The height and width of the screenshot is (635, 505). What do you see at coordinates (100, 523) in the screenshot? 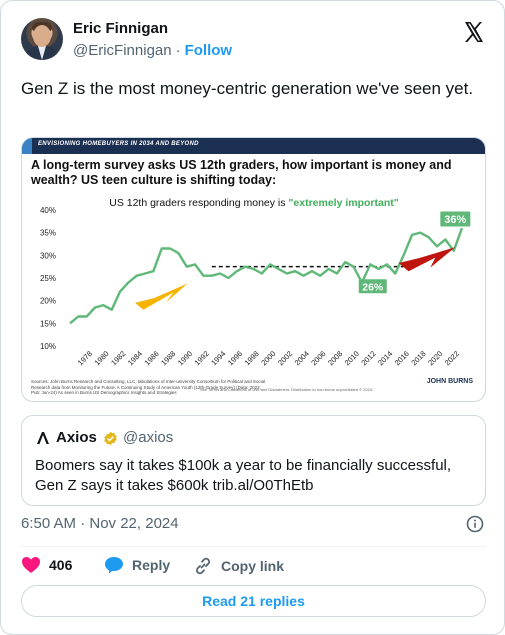
I see `timestamp: 6:50 AM · Nov 22, 2024` at bounding box center [100, 523].